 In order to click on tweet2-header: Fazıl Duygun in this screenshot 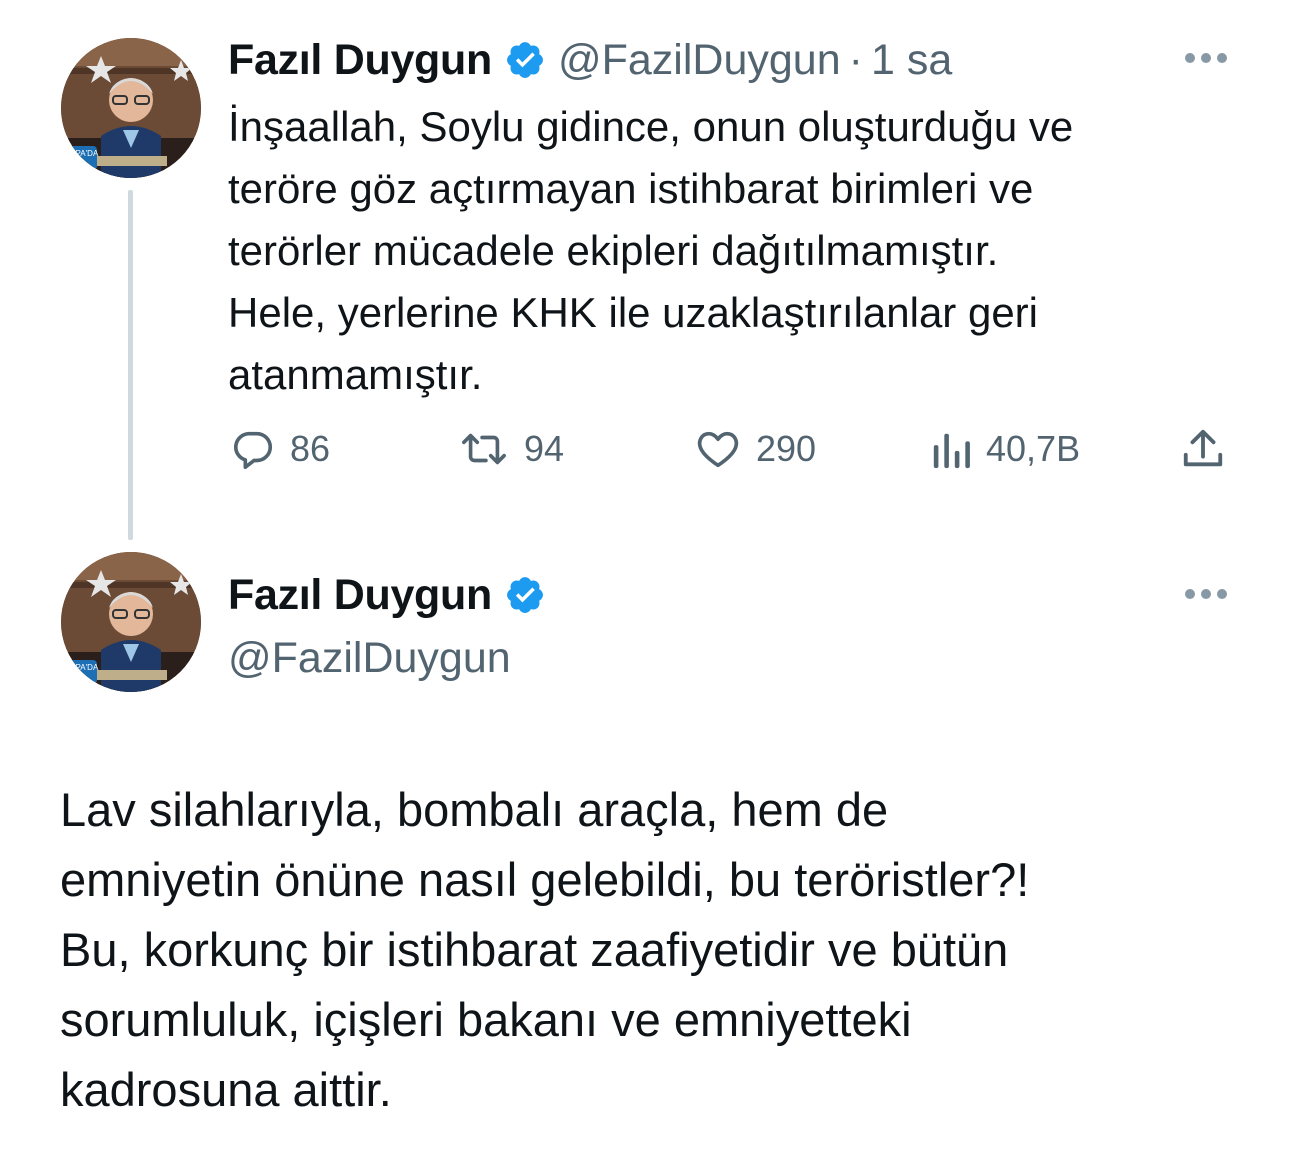, I will do `click(387, 595)`.